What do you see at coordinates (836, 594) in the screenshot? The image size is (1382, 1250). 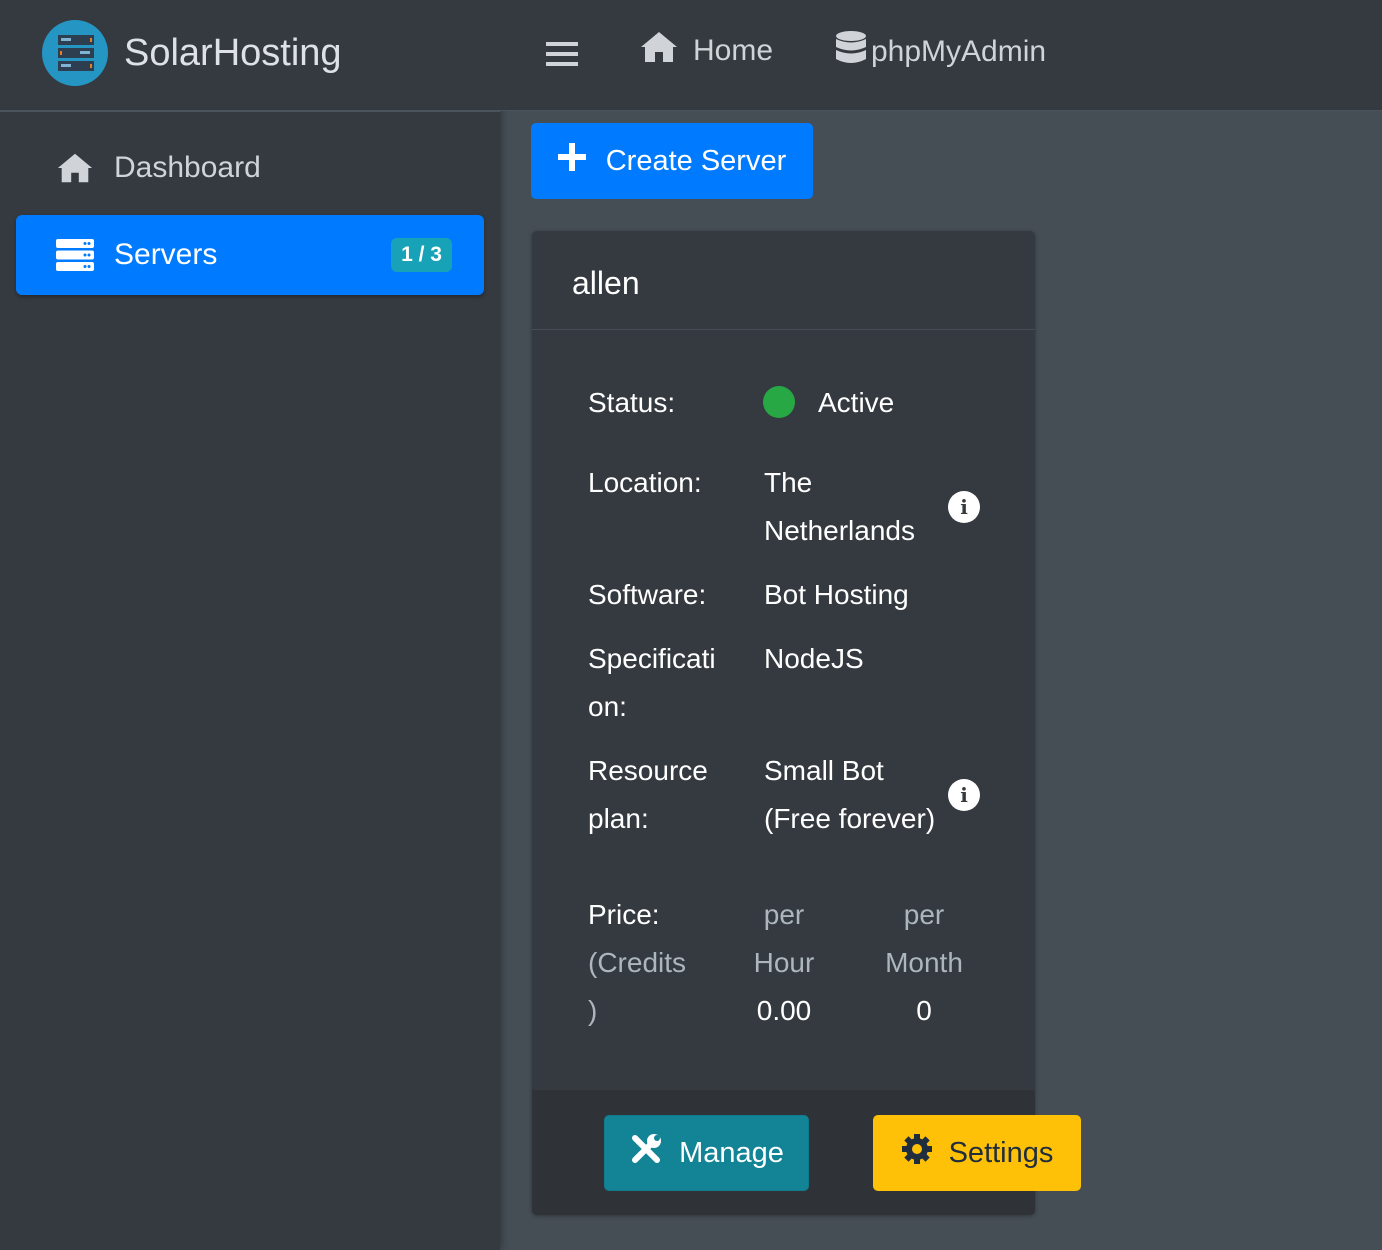 I see `software-value: Bot Hosting` at bounding box center [836, 594].